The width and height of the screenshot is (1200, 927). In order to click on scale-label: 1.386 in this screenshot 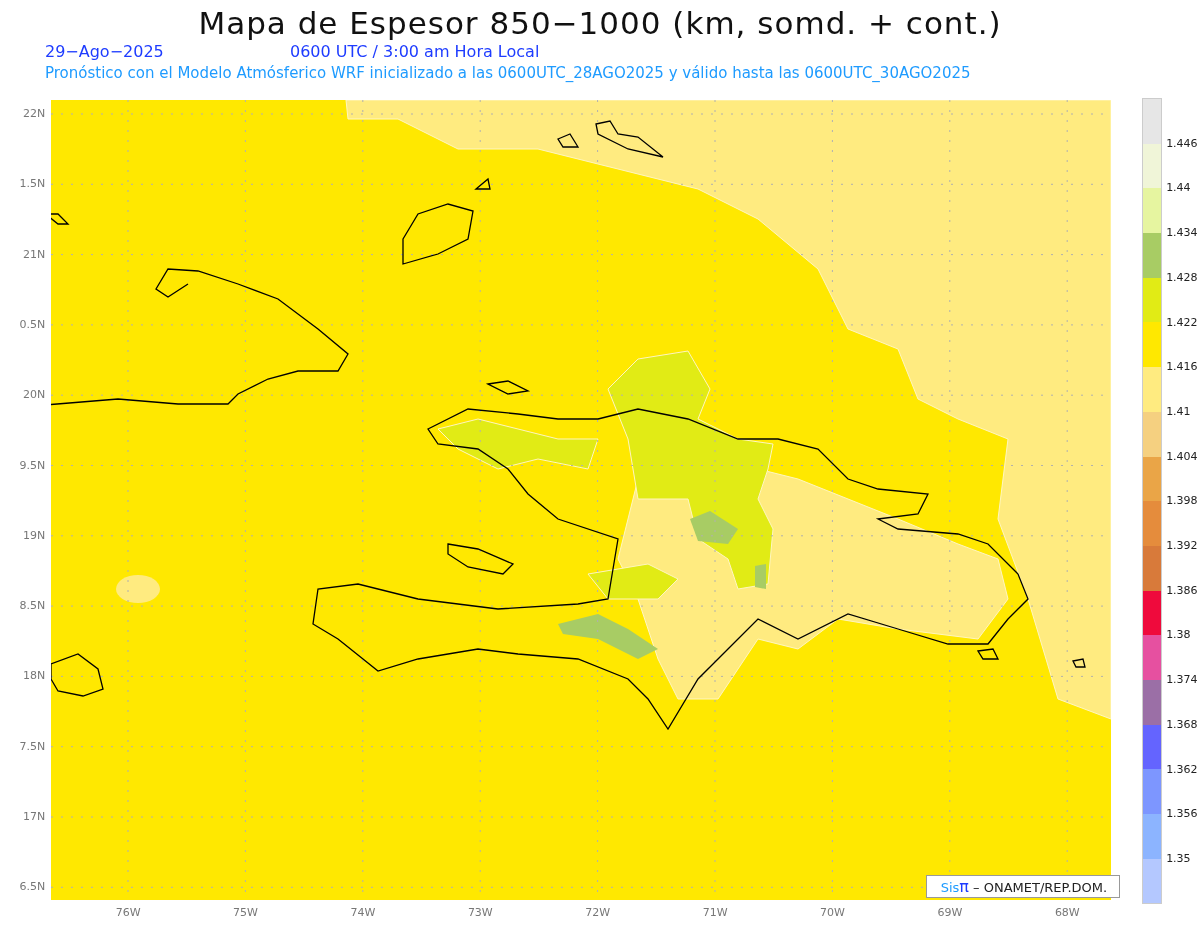, I will do `click(1182, 590)`.